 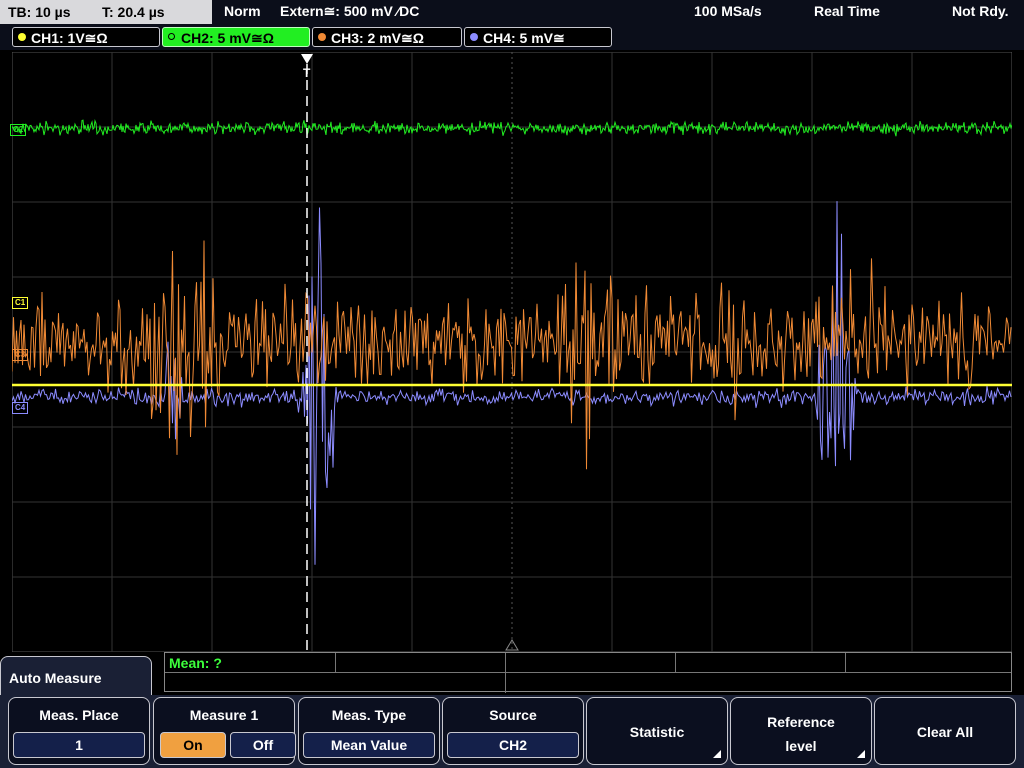 I want to click on measurement-result-row: Mean: ?, so click(x=588, y=672).